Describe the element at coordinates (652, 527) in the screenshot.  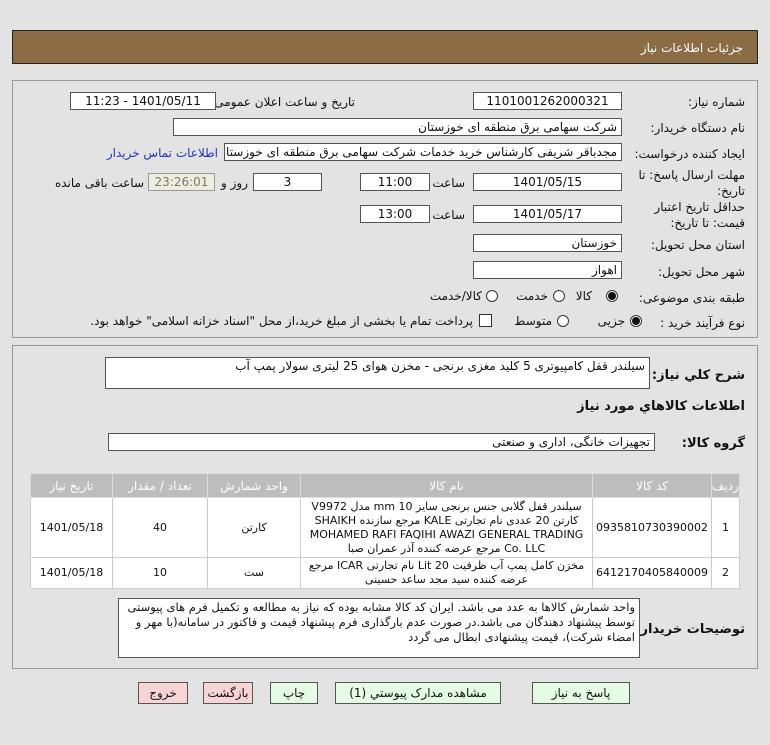
I see `cell-code: 0935810730390002` at that location.